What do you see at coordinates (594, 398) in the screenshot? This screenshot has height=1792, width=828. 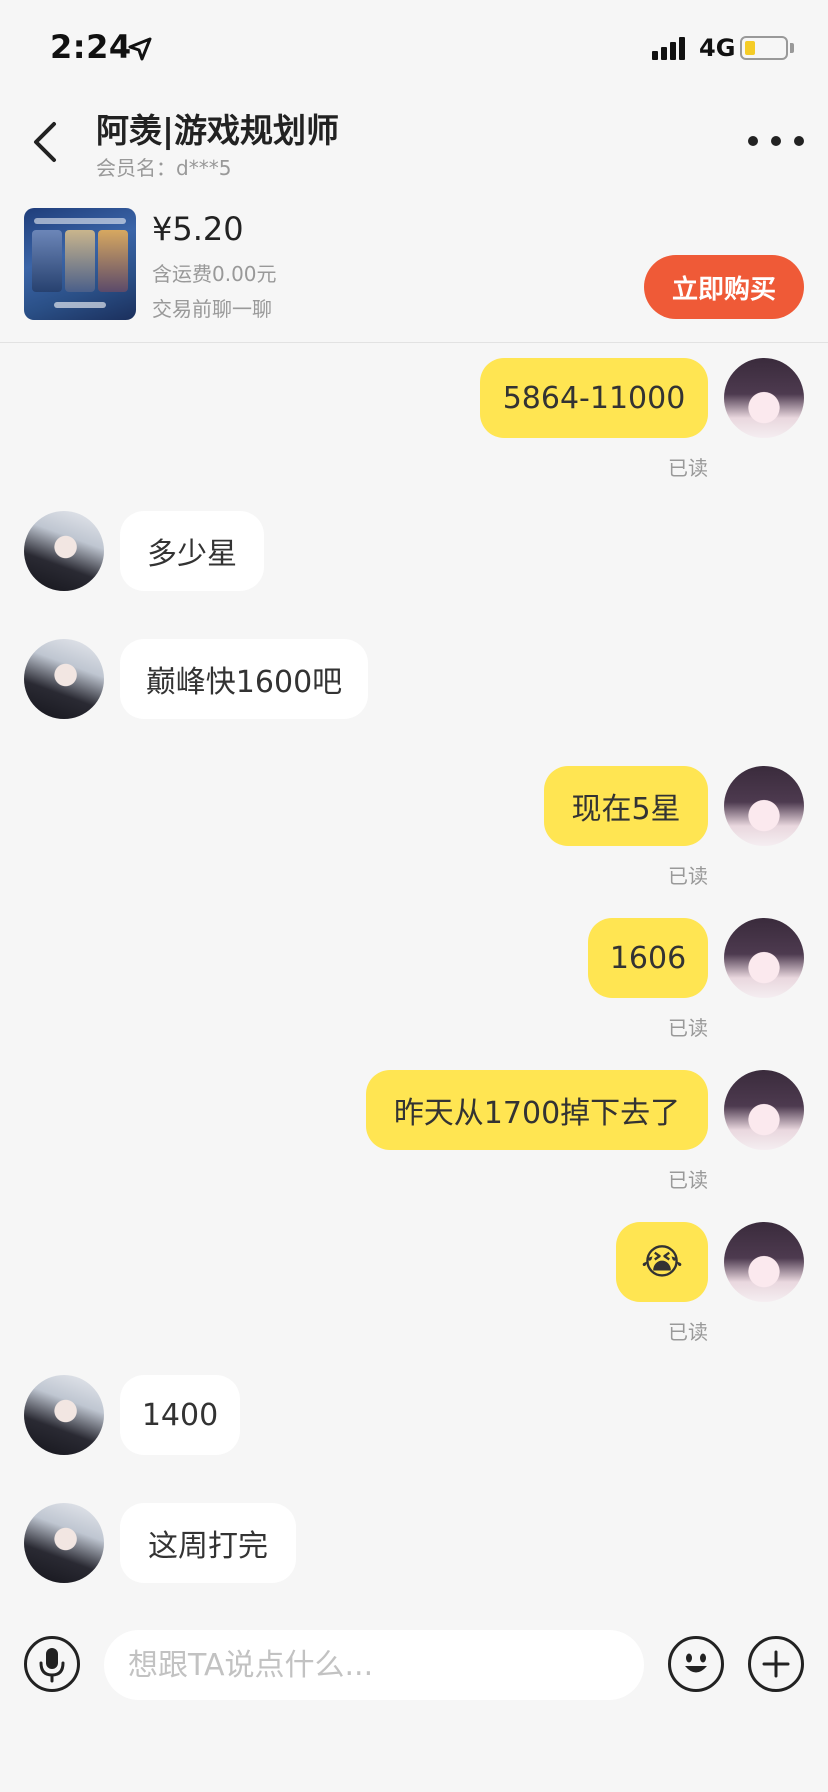 I see `message-bubble: 5864-11000` at bounding box center [594, 398].